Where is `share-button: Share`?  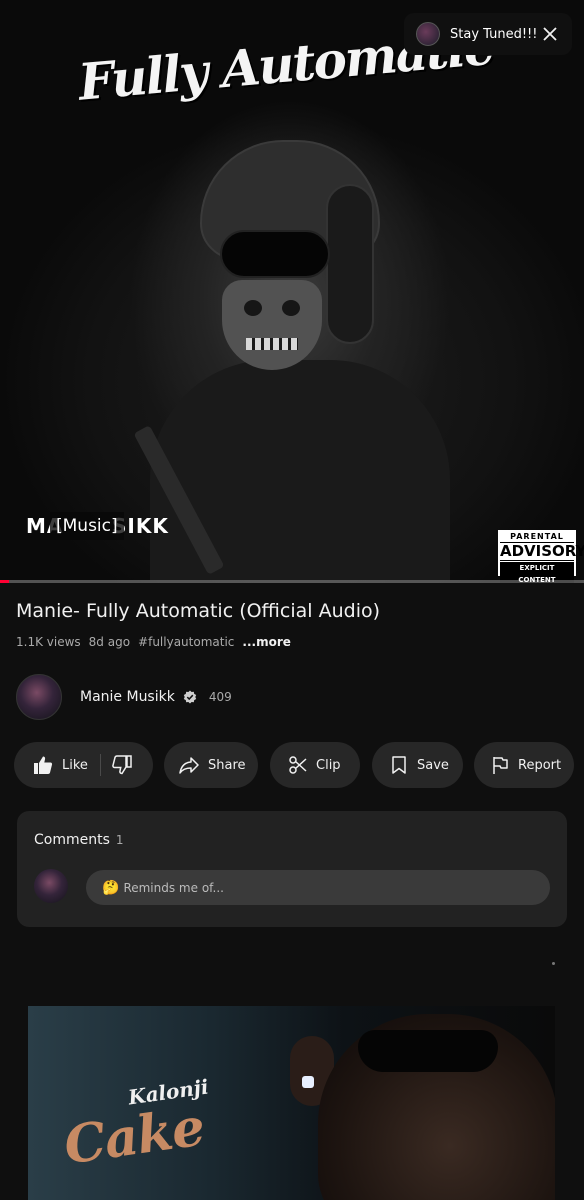
share-button: Share is located at coordinates (211, 765).